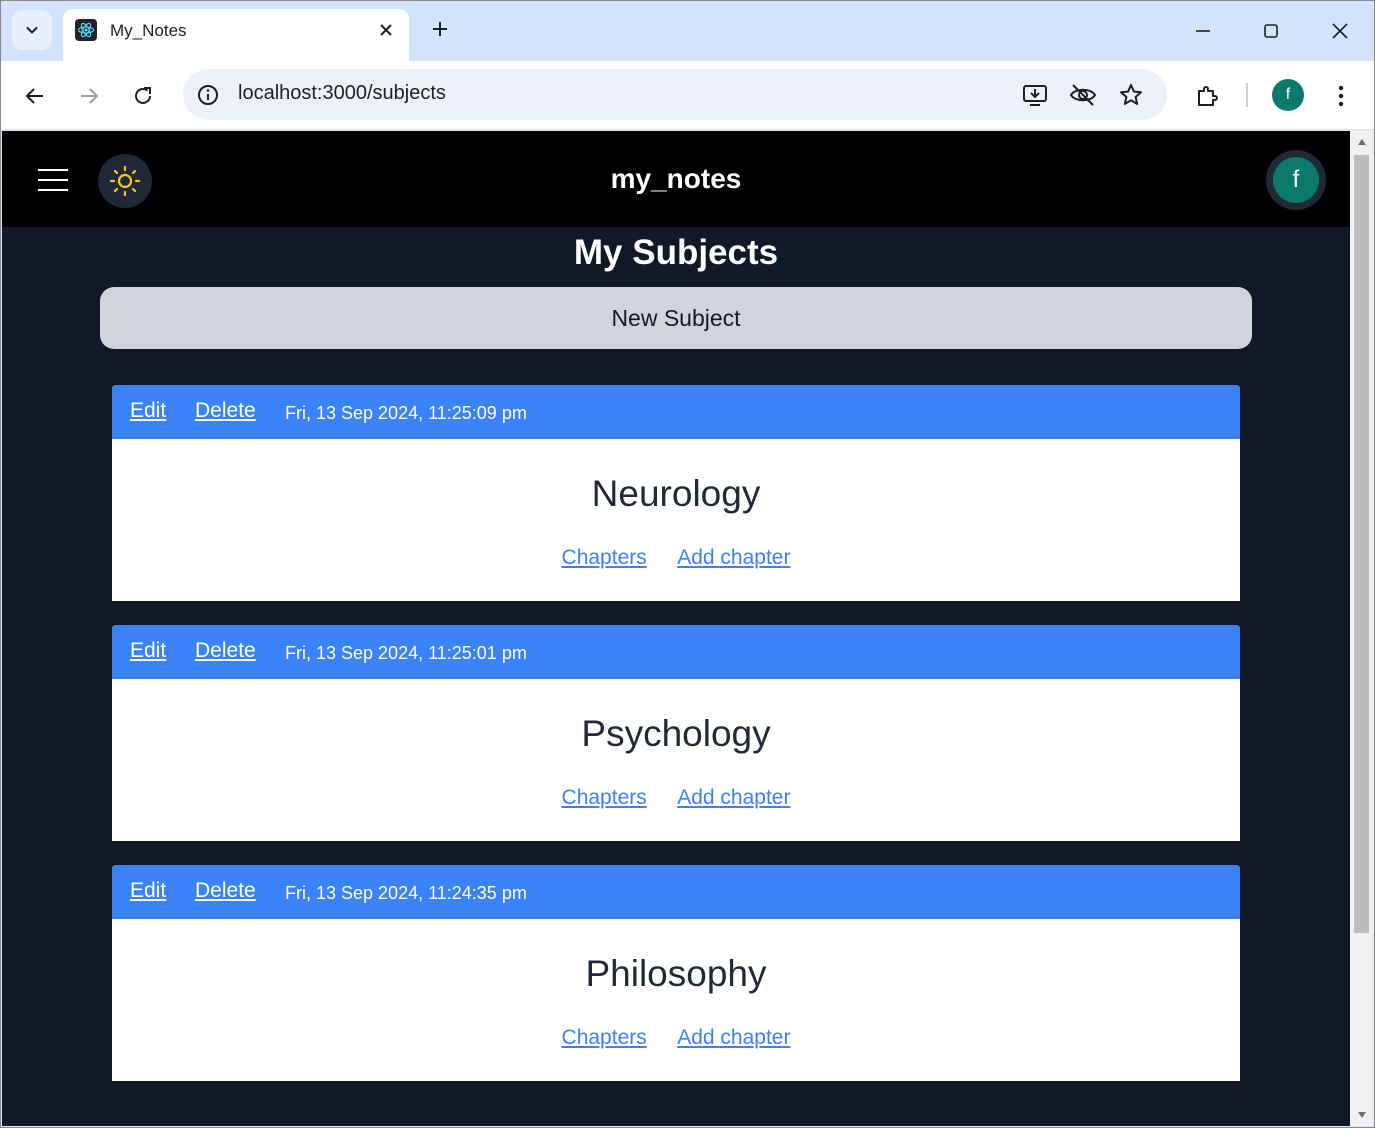  I want to click on triangle-up-icon, so click(1361, 142).